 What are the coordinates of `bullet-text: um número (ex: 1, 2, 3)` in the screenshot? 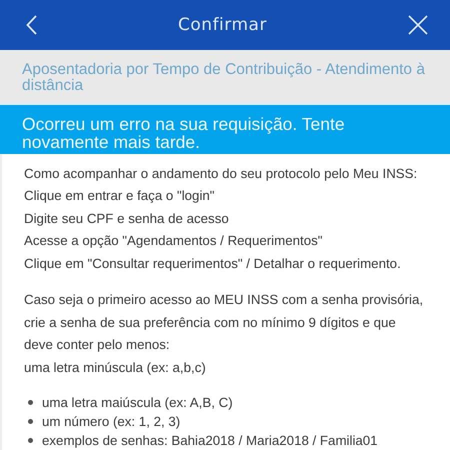 It's located at (111, 422).